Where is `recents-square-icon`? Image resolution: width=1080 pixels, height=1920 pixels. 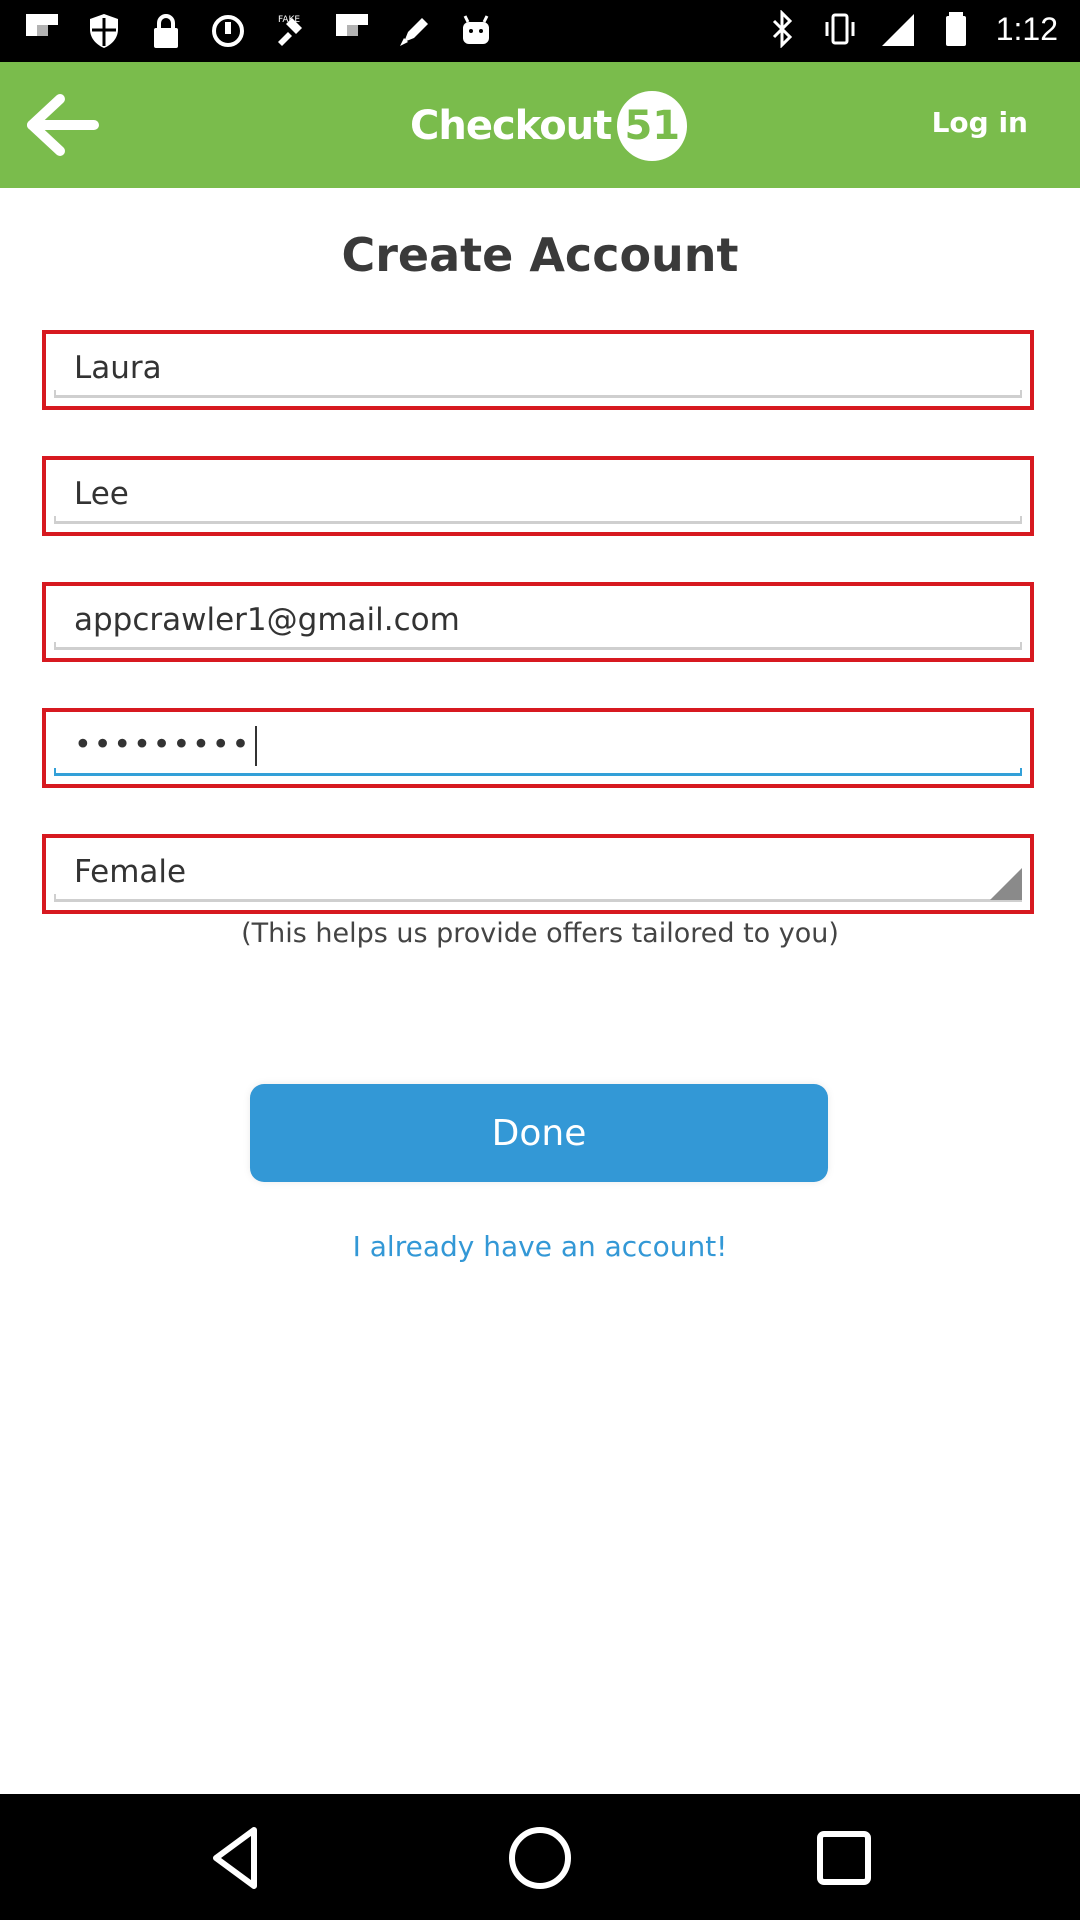 recents-square-icon is located at coordinates (844, 1858).